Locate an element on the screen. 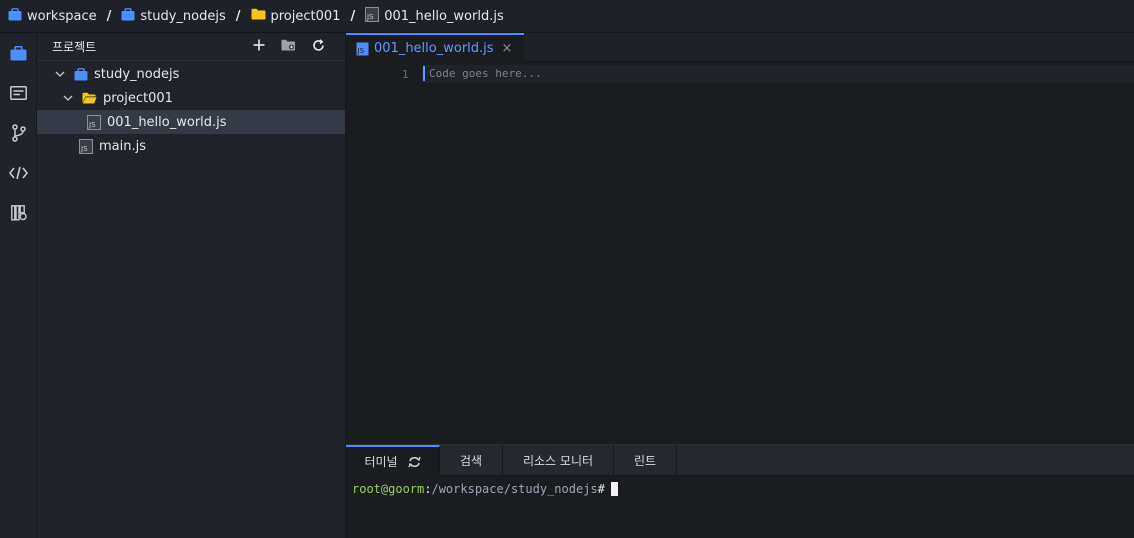 The width and height of the screenshot is (1134, 538). tab-label: 001_hello_world.js is located at coordinates (434, 48).